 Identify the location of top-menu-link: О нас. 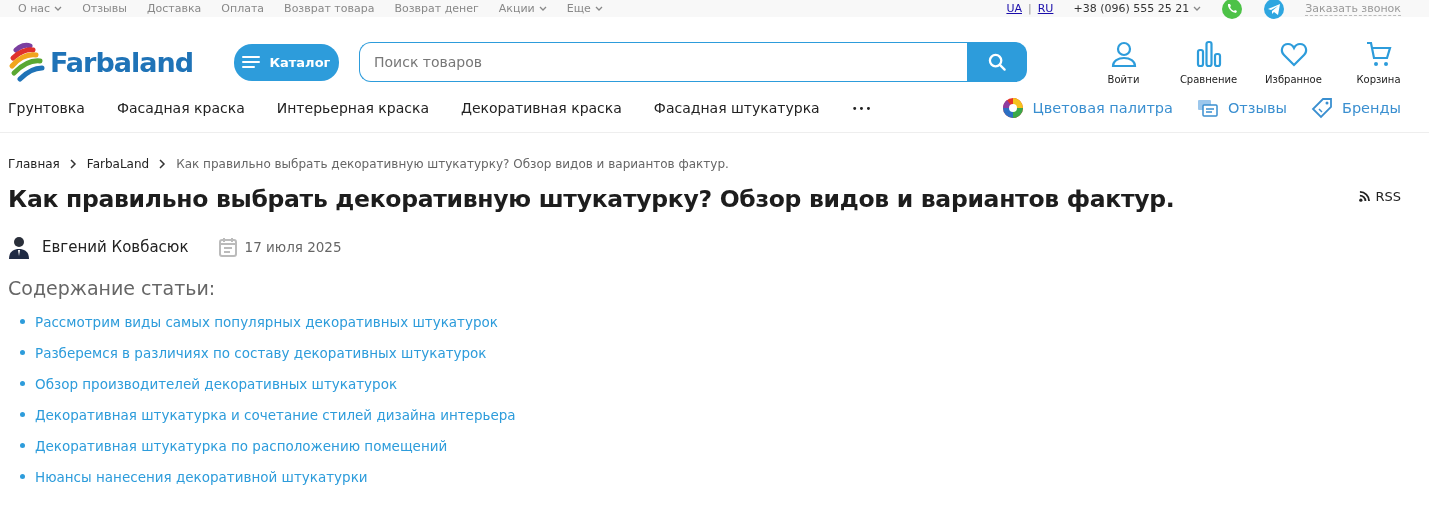
(40, 8).